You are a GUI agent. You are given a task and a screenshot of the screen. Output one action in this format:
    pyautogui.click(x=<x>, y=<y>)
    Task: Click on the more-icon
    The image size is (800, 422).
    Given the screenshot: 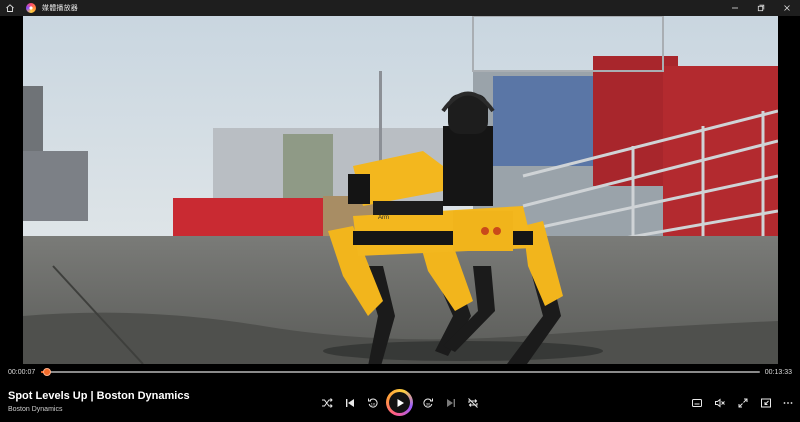 What is the action you would take?
    pyautogui.click(x=788, y=403)
    